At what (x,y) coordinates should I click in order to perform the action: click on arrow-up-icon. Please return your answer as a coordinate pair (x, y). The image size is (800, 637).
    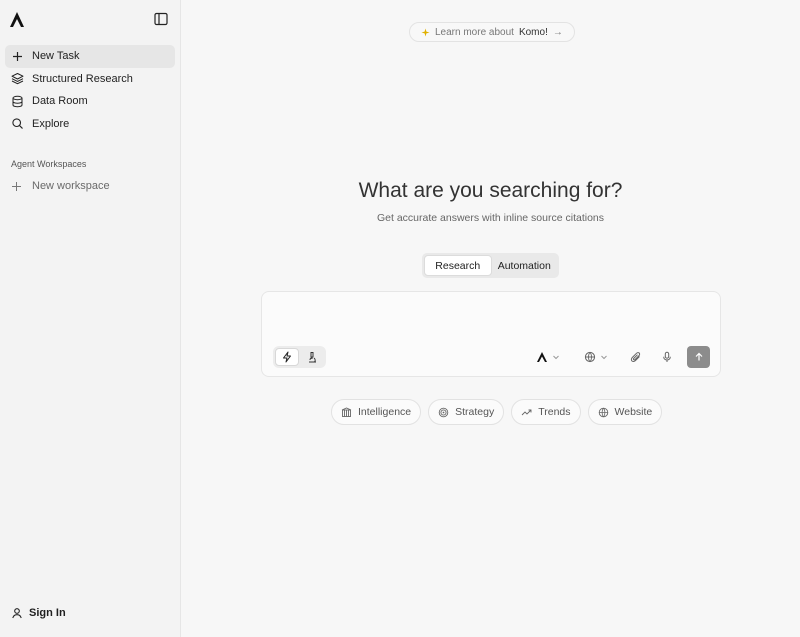
    Looking at the image, I should click on (698, 356).